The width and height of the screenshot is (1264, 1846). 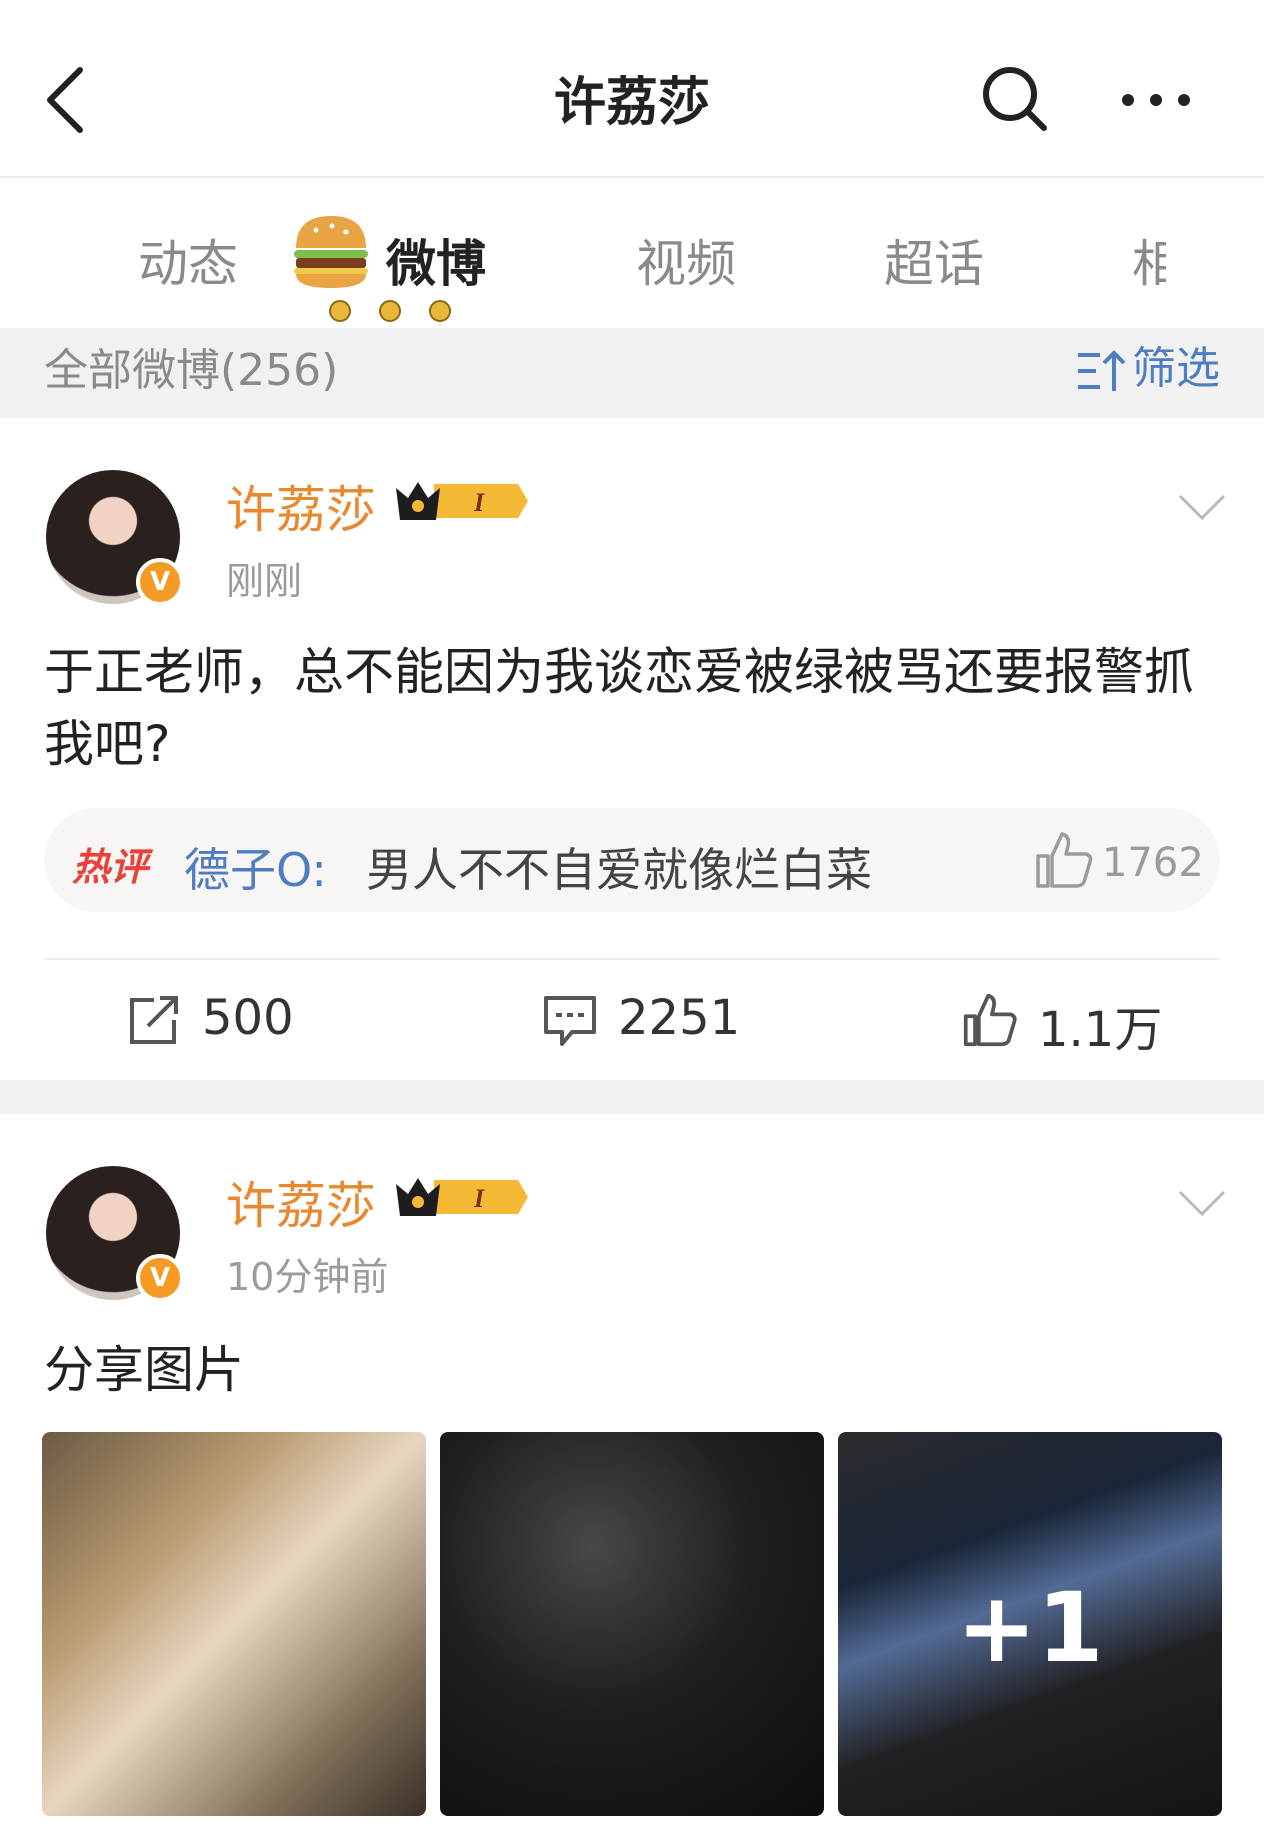 What do you see at coordinates (191, 370) in the screenshot?
I see `weibo-count: 全部微博(256)` at bounding box center [191, 370].